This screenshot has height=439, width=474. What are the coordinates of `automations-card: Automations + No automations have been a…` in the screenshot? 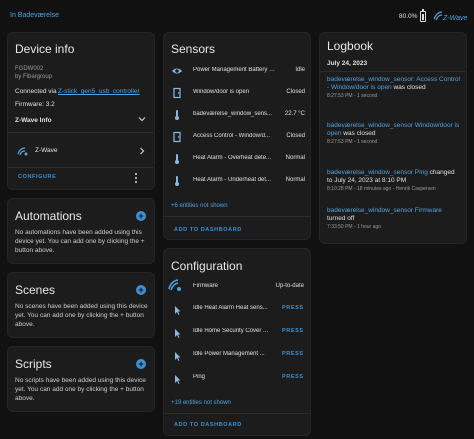 It's located at (81, 231).